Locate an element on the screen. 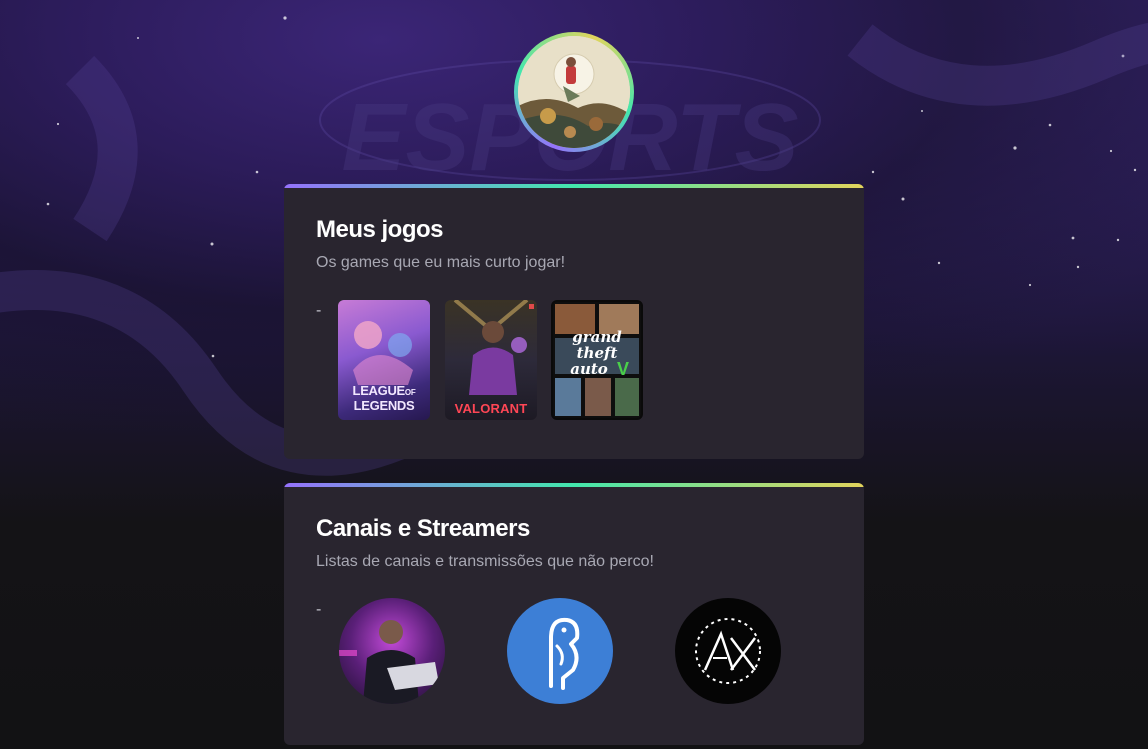 This screenshot has height=749, width=1148. parrot-logo-icon is located at coordinates (564, 653).